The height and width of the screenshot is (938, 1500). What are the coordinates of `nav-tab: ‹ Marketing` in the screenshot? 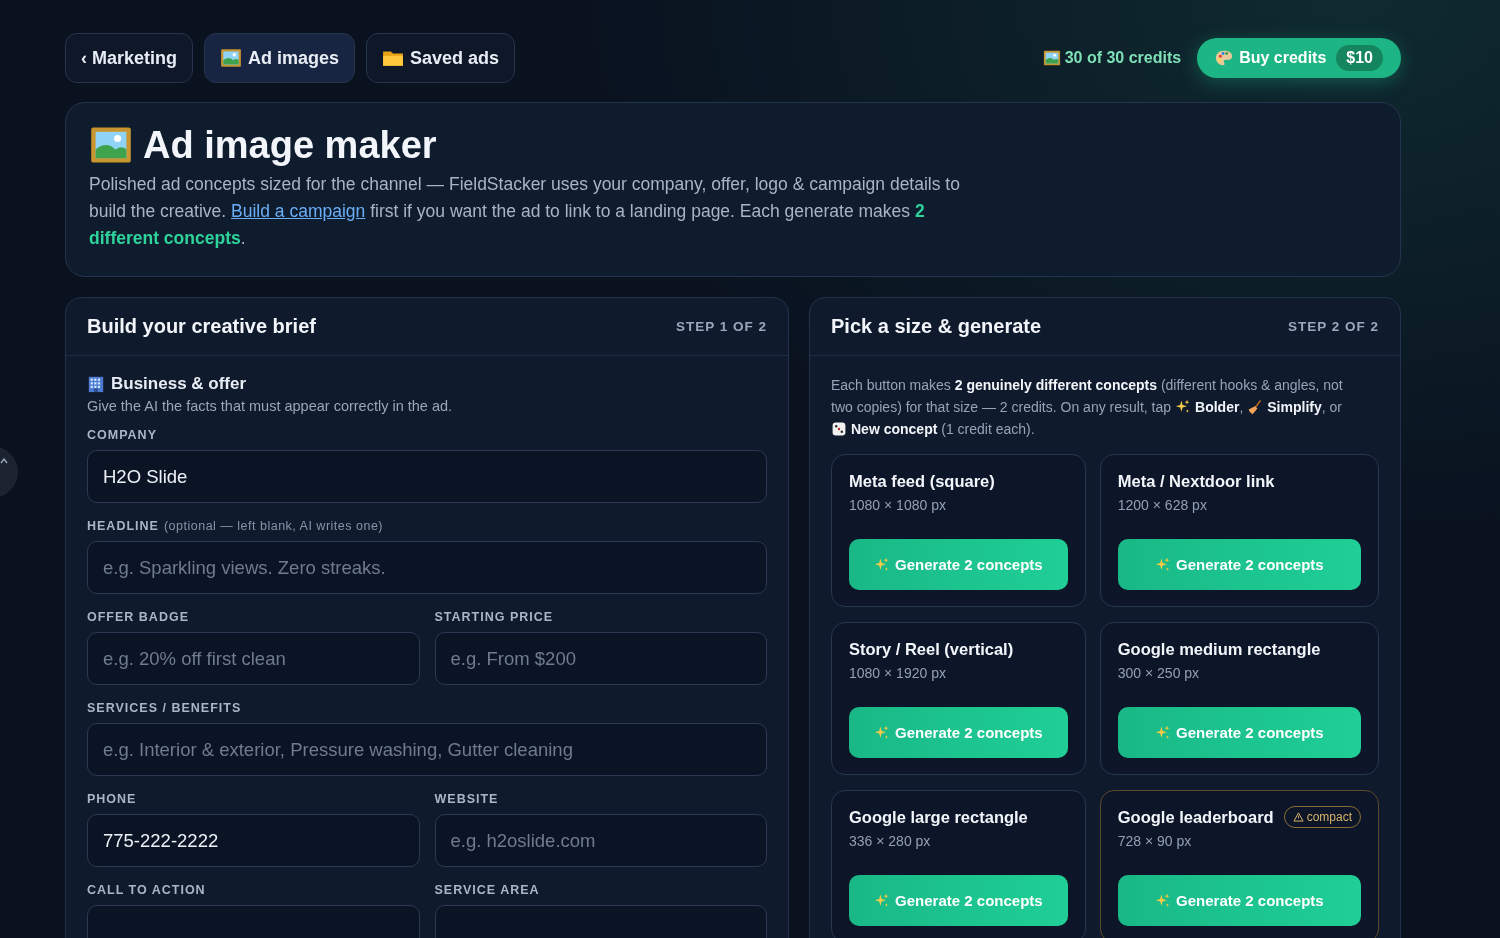 It's located at (129, 58).